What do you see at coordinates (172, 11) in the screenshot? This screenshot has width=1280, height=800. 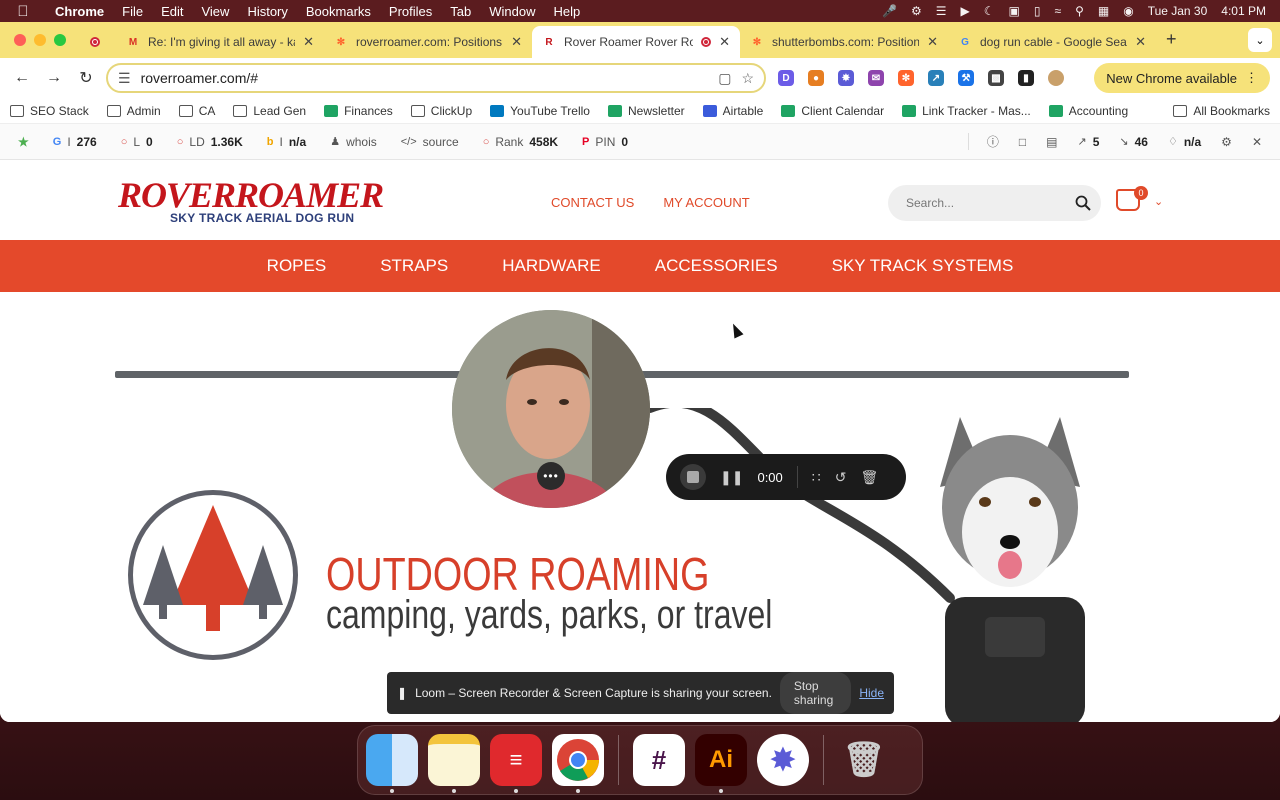 I see `menu-edit: Edit` at bounding box center [172, 11].